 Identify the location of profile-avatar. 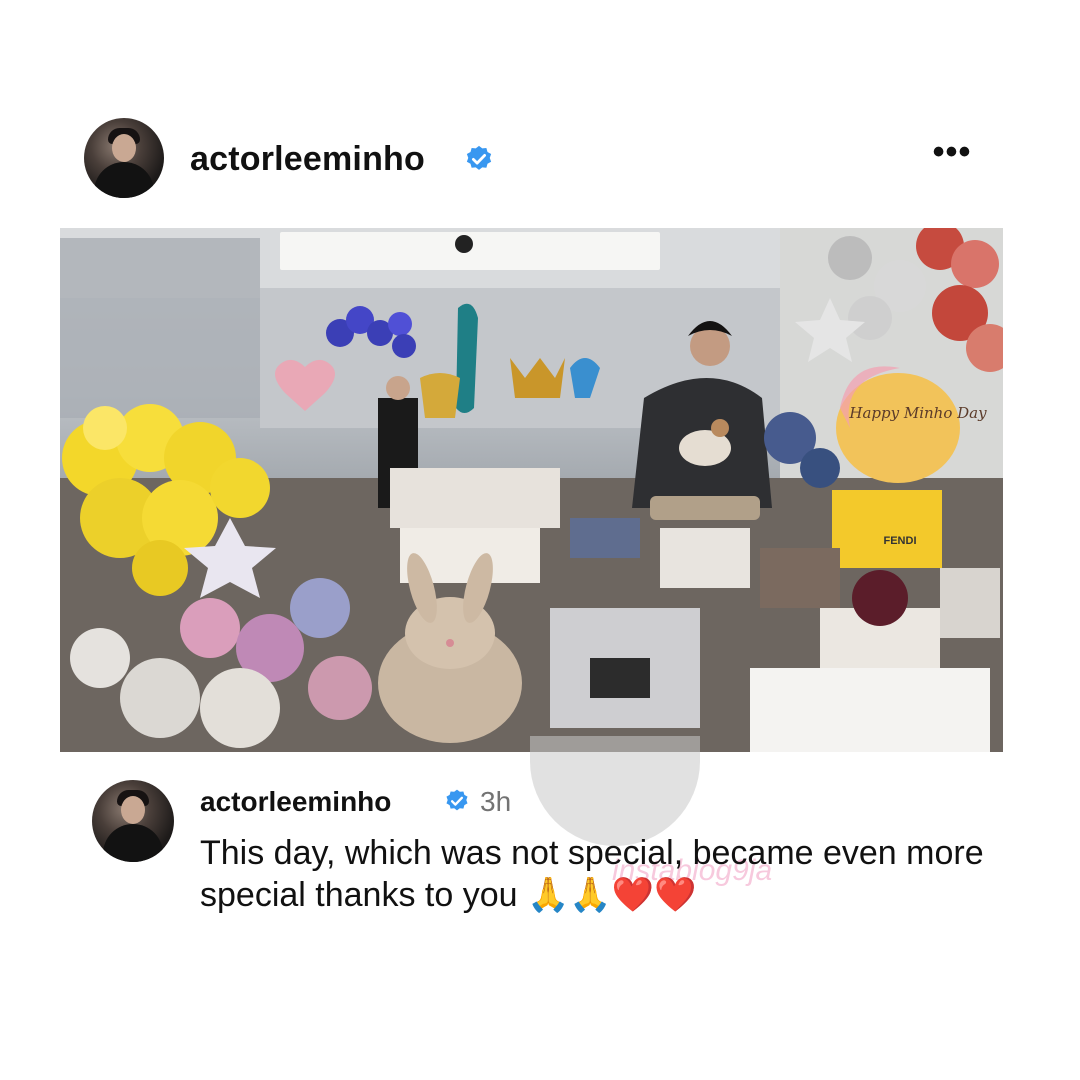
(124, 158).